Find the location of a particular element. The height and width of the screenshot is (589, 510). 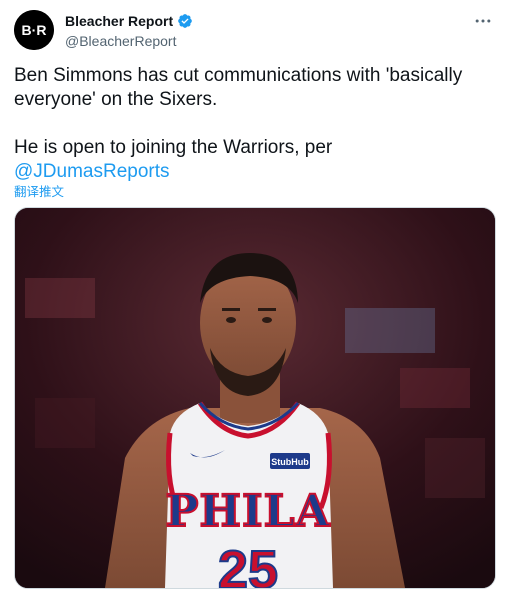

jersey-number: 25 is located at coordinates (248, 564).